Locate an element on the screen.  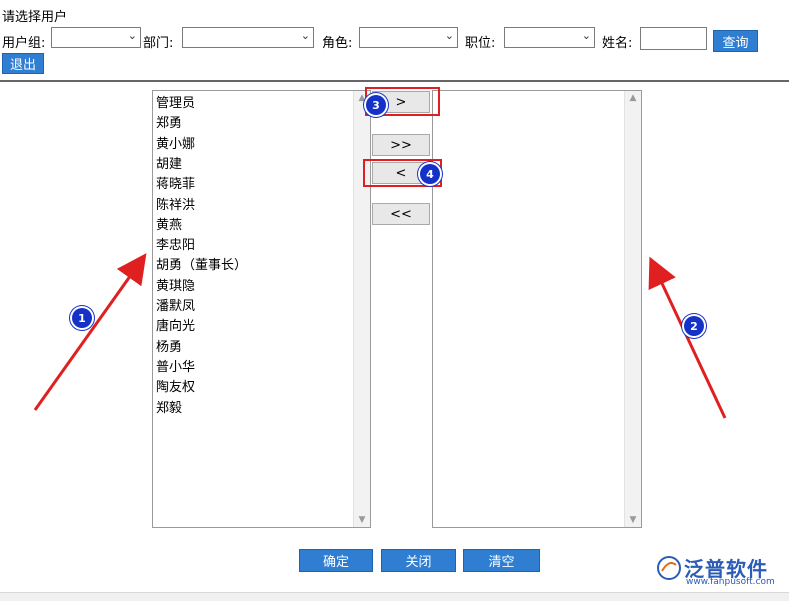
clear-button: 清空 is located at coordinates (501, 560).